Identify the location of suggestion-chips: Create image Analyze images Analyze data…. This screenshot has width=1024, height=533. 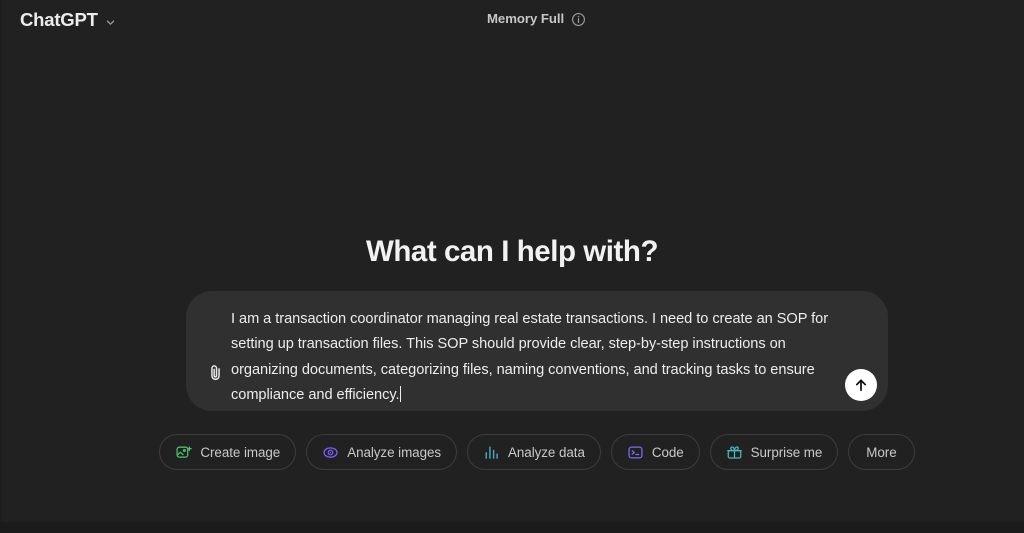
(537, 452).